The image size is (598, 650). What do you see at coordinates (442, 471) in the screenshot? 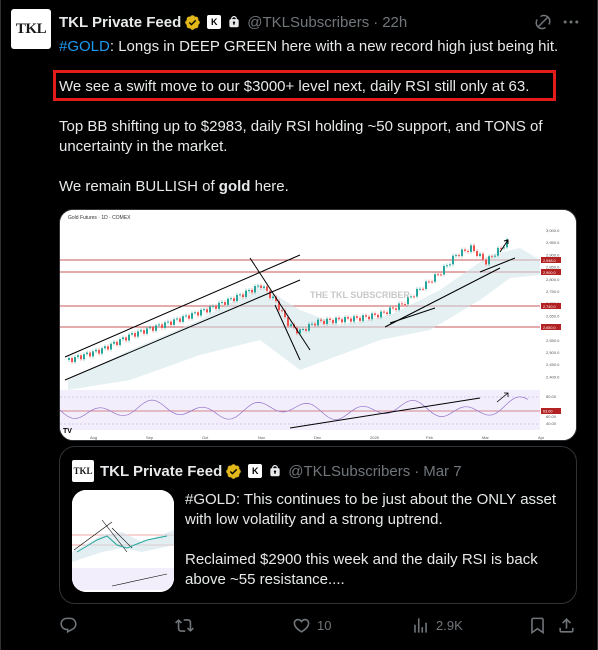
I see `quote-timestamp: Mar 7` at bounding box center [442, 471].